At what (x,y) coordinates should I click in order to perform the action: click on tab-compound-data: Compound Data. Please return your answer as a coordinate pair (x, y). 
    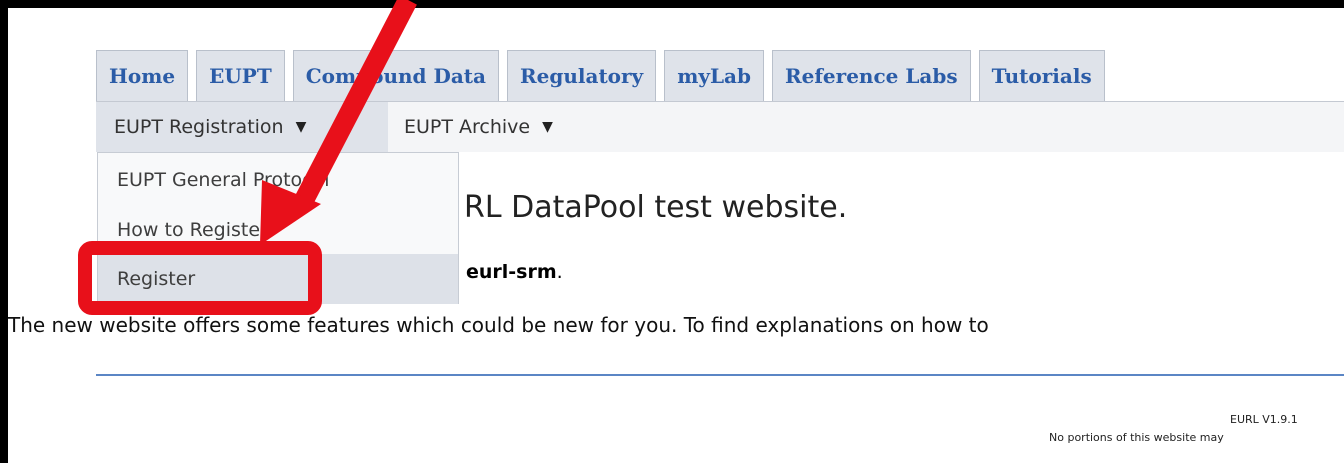
    Looking at the image, I should click on (396, 75).